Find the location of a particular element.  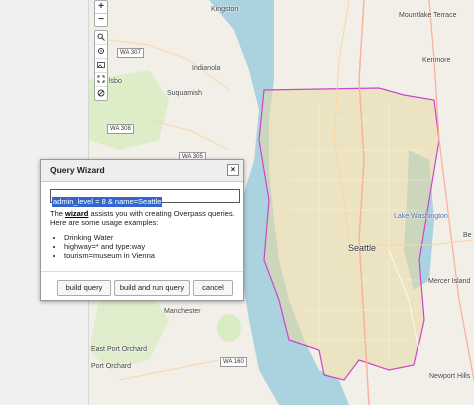

road-shield-wa307: WA 307 is located at coordinates (130, 53).